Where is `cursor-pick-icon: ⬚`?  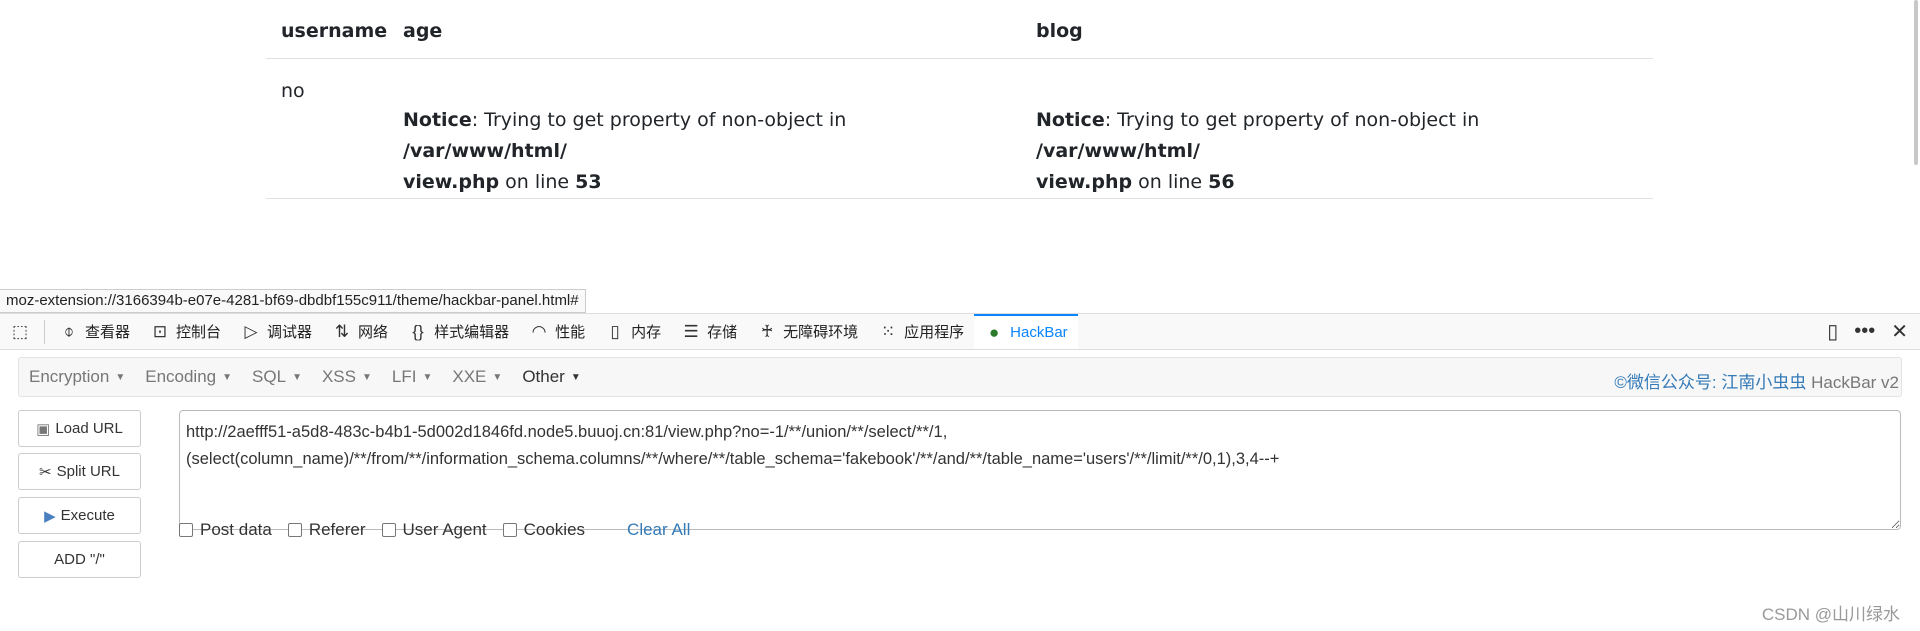 cursor-pick-icon: ⬚ is located at coordinates (20, 331).